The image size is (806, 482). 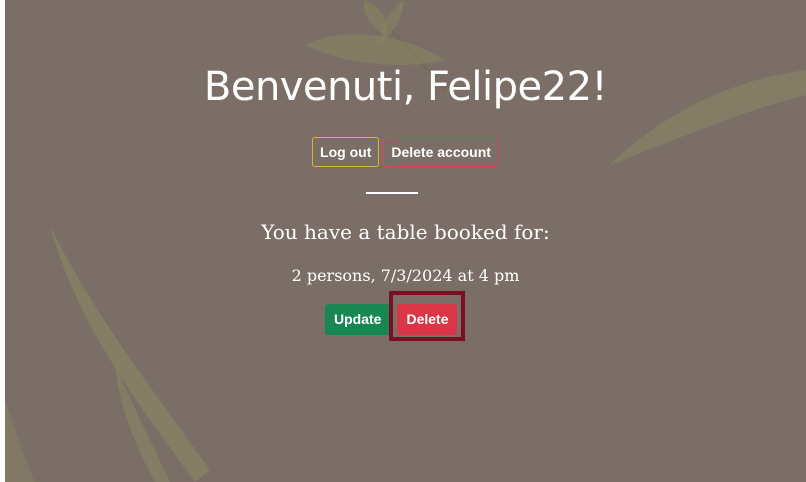 What do you see at coordinates (358, 319) in the screenshot?
I see `update-booking-button: Update` at bounding box center [358, 319].